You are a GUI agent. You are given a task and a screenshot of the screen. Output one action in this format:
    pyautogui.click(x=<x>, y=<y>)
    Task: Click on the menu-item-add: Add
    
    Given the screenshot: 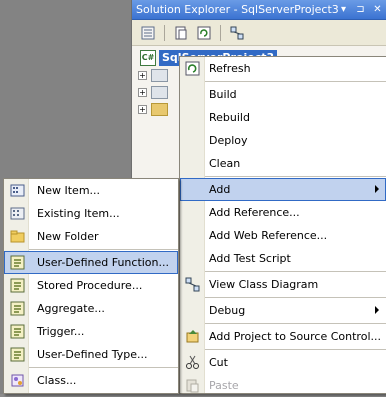 What is the action you would take?
    pyautogui.click(x=283, y=189)
    